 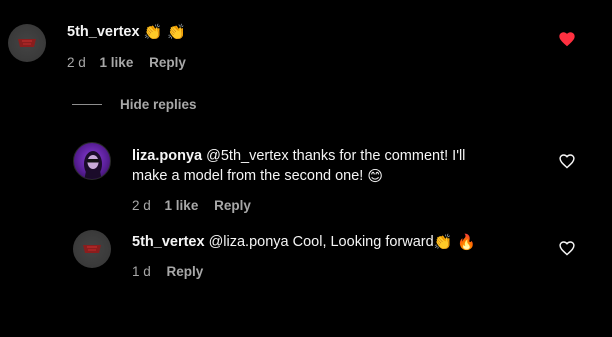 What do you see at coordinates (164, 32) in the screenshot?
I see `clap-emoji-icon: 👏 👏` at bounding box center [164, 32].